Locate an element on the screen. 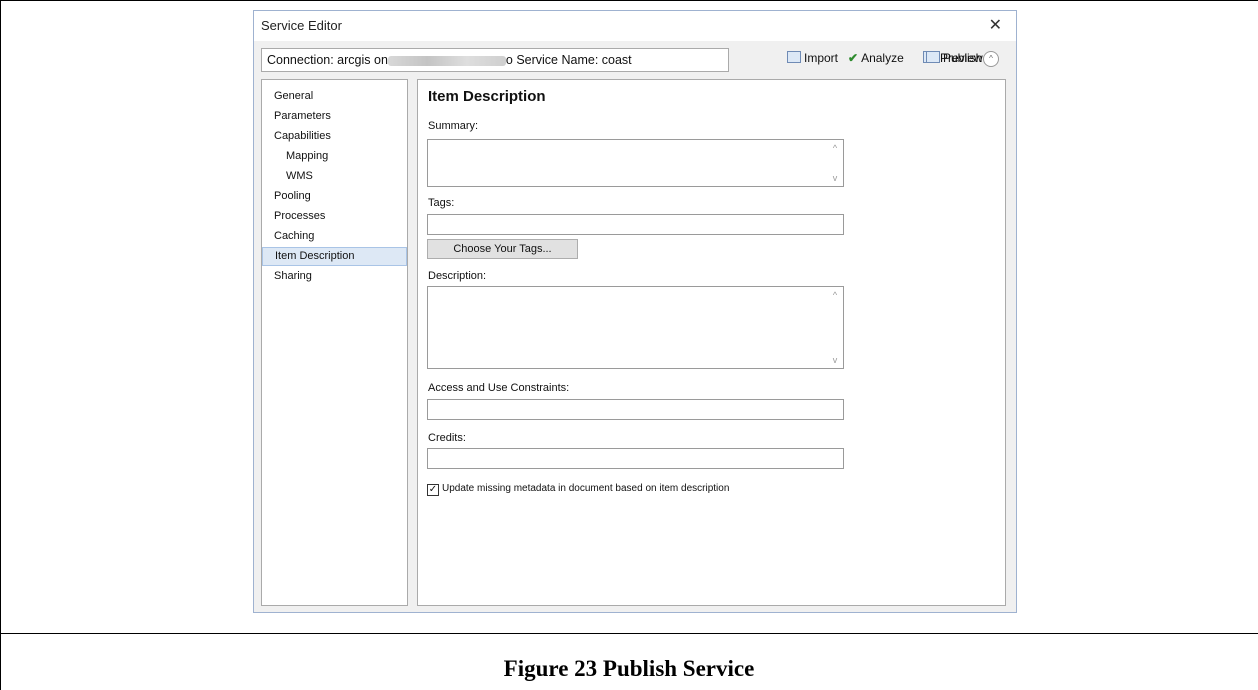  connection-suffix: o Service Name: coast is located at coordinates (568, 60).